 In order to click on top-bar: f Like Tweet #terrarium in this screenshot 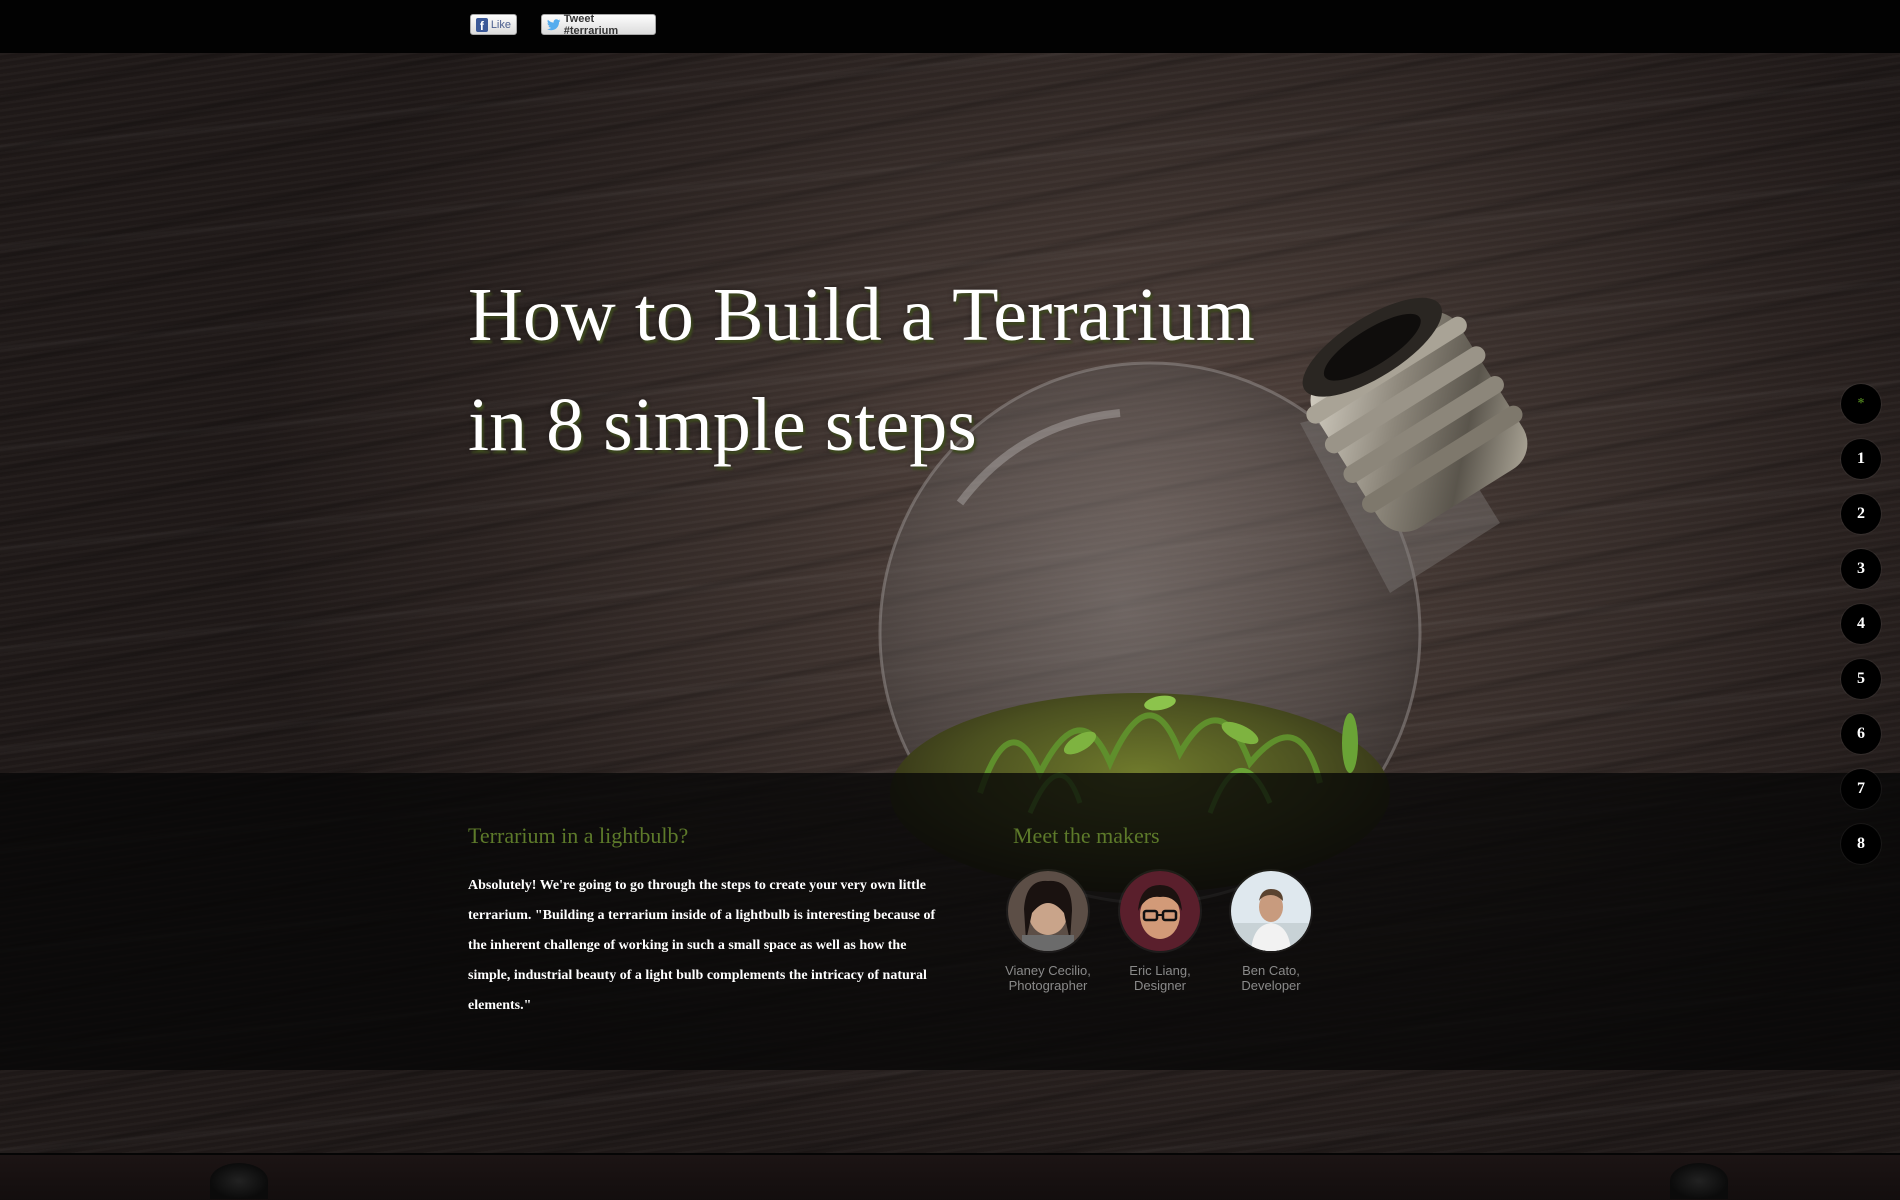, I will do `click(950, 26)`.